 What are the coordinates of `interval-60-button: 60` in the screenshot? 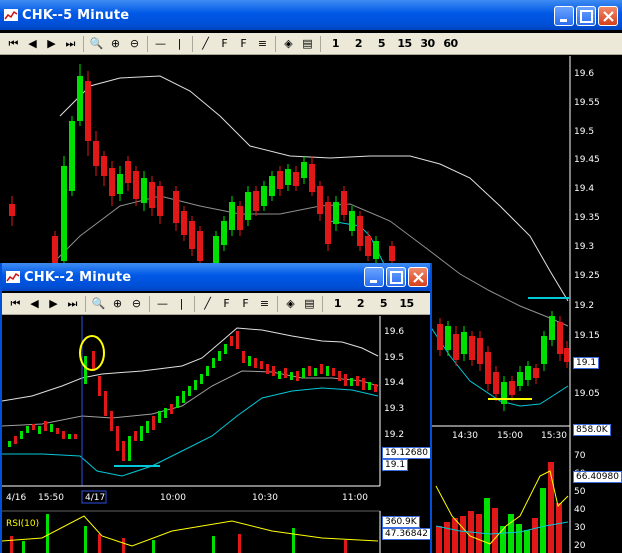 It's located at (450, 44).